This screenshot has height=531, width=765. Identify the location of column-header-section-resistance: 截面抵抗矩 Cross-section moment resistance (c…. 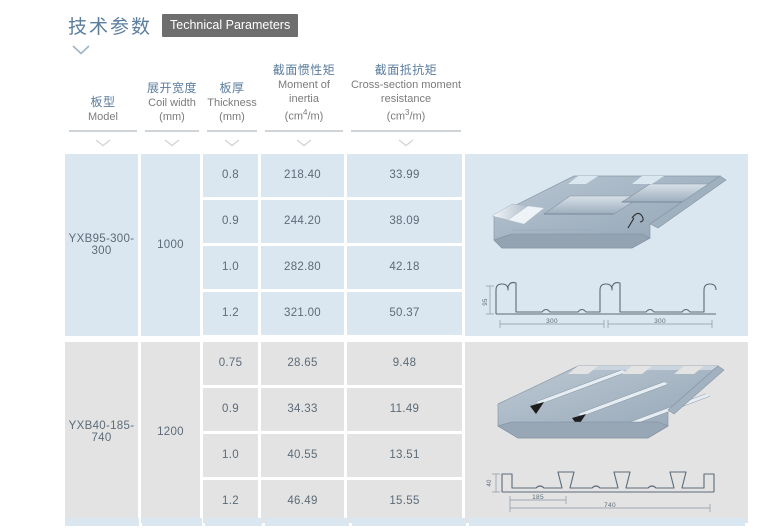
(406, 96).